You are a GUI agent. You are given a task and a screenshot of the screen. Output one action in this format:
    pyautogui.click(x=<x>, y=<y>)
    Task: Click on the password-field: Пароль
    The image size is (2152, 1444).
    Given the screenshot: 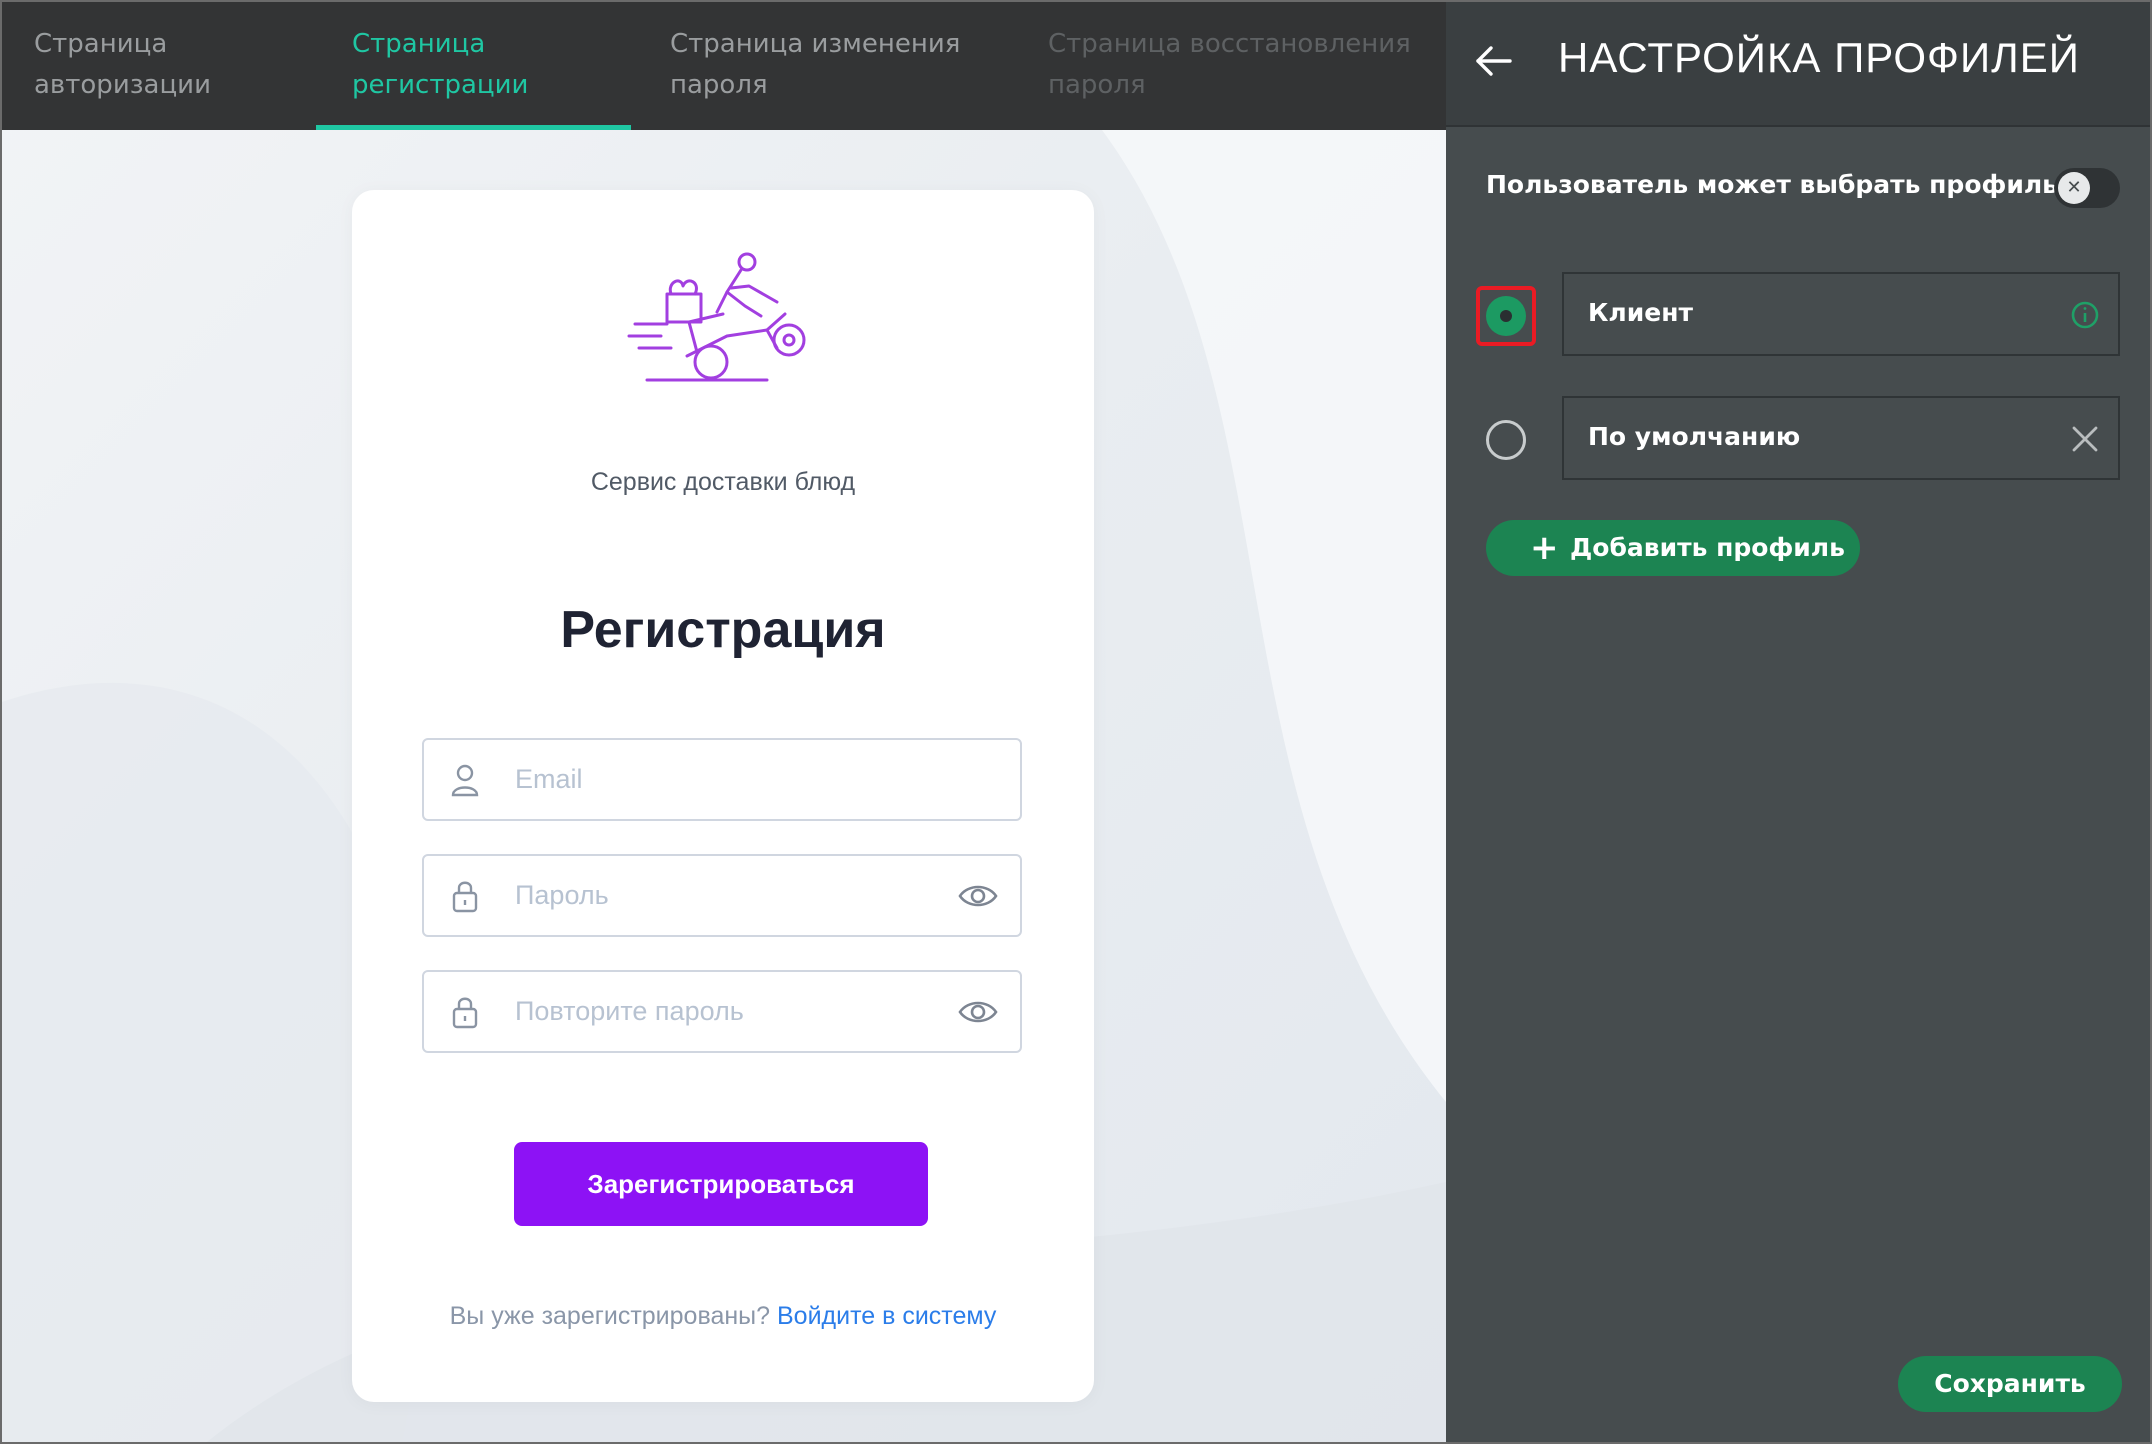 What is the action you would take?
    pyautogui.click(x=722, y=895)
    